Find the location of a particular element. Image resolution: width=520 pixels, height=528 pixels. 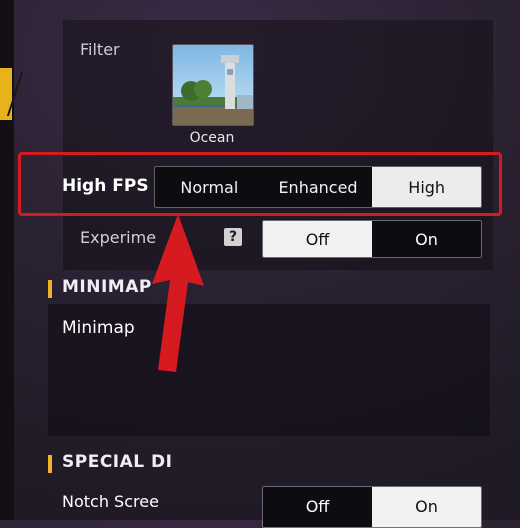

special-section-accent is located at coordinates (50, 464).